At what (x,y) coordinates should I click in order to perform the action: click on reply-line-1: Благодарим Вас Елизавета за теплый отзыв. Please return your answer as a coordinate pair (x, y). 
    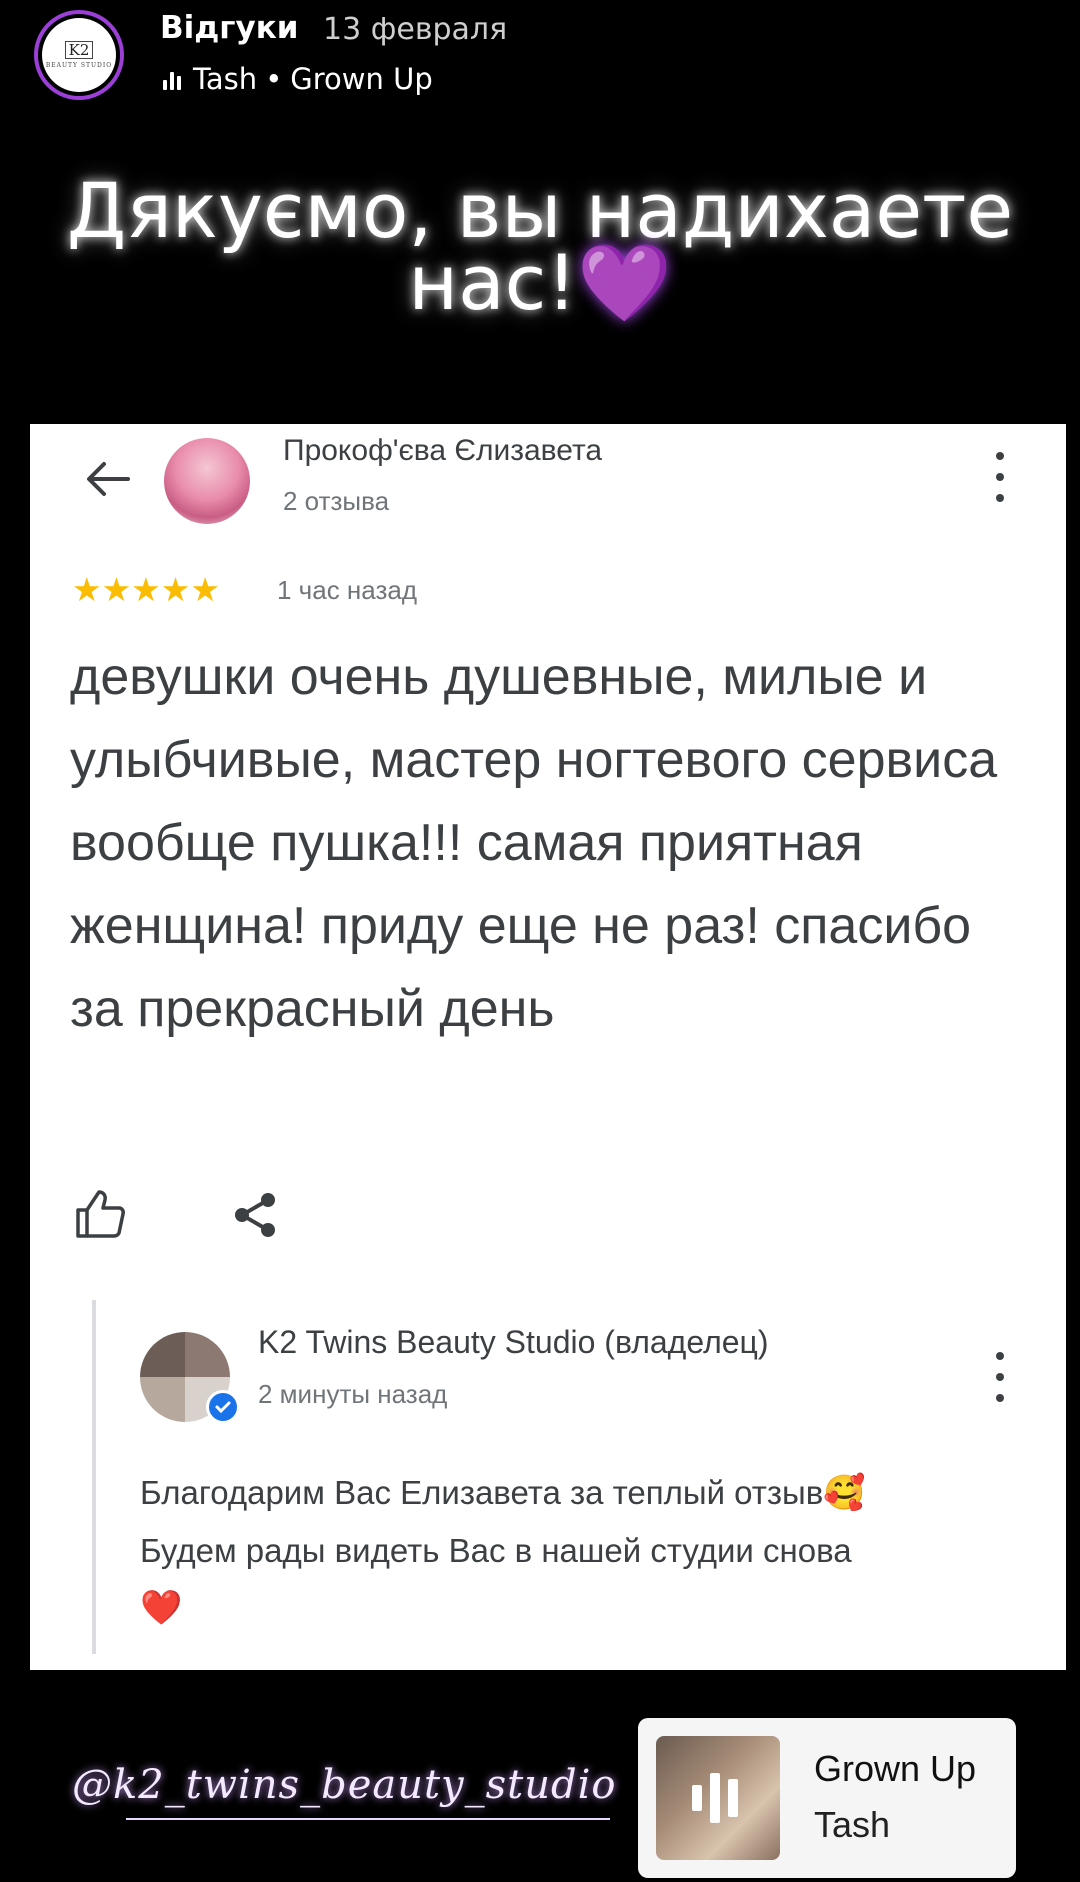
    Looking at the image, I should click on (482, 1492).